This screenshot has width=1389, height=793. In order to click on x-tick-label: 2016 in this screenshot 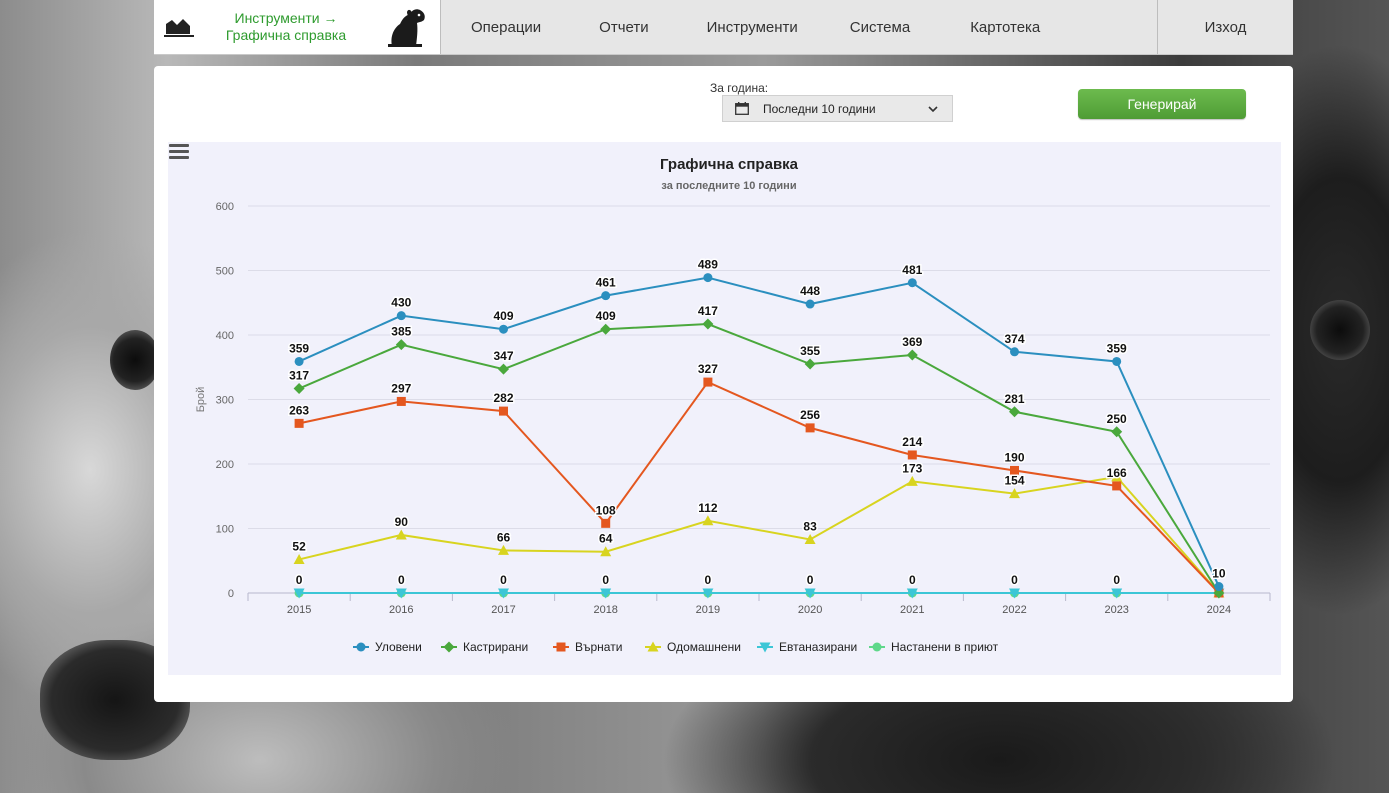, I will do `click(401, 610)`.